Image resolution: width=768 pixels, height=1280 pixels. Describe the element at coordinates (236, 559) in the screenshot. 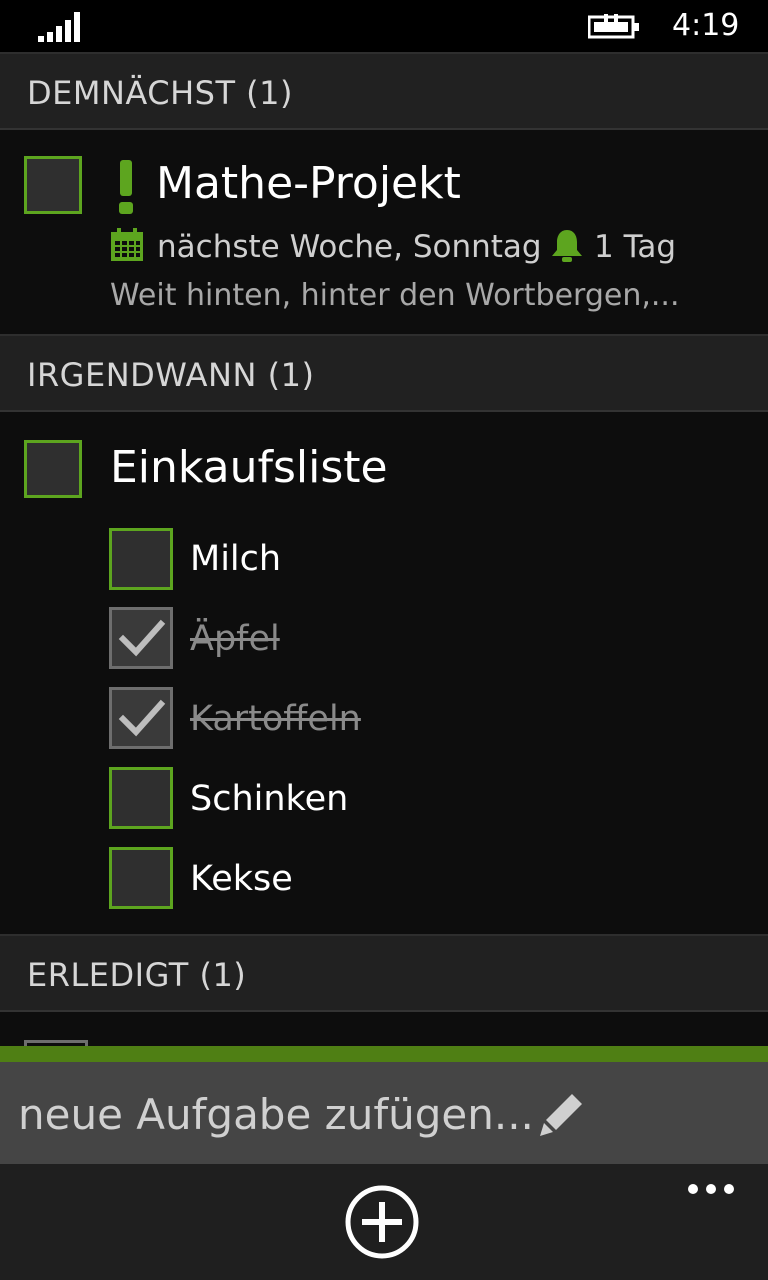

I see `subtask-label: Milch` at that location.